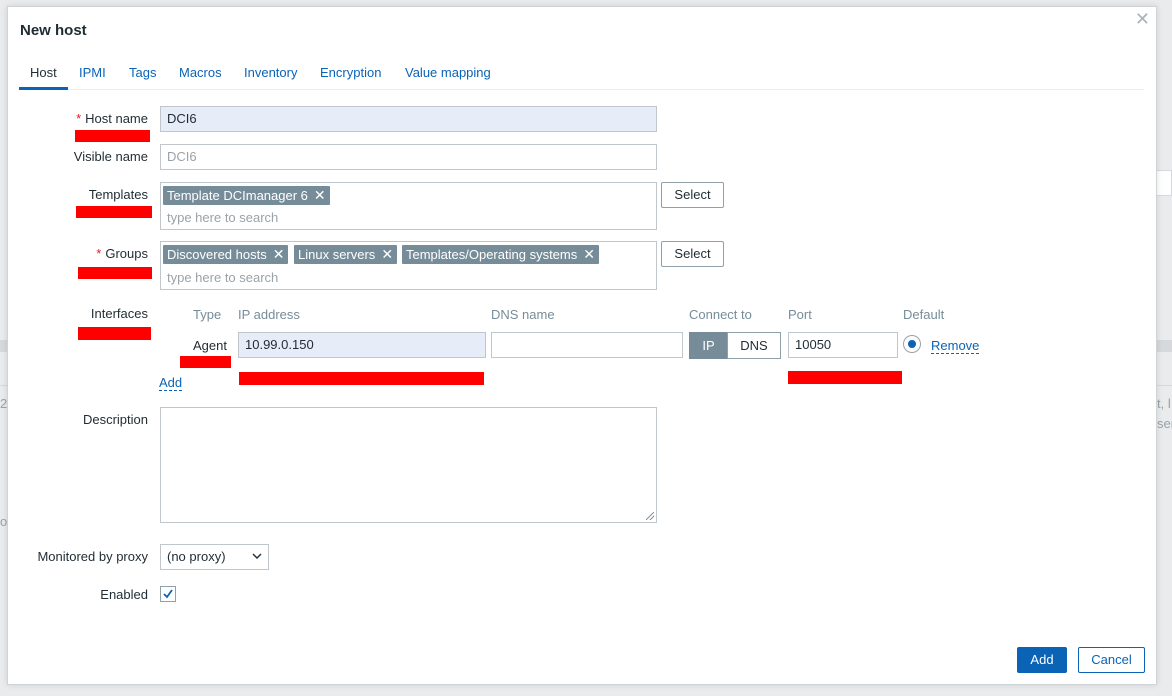 The image size is (1172, 696). What do you see at coordinates (246, 195) in the screenshot?
I see `template-chip: Template DCImanager 6 ✕` at bounding box center [246, 195].